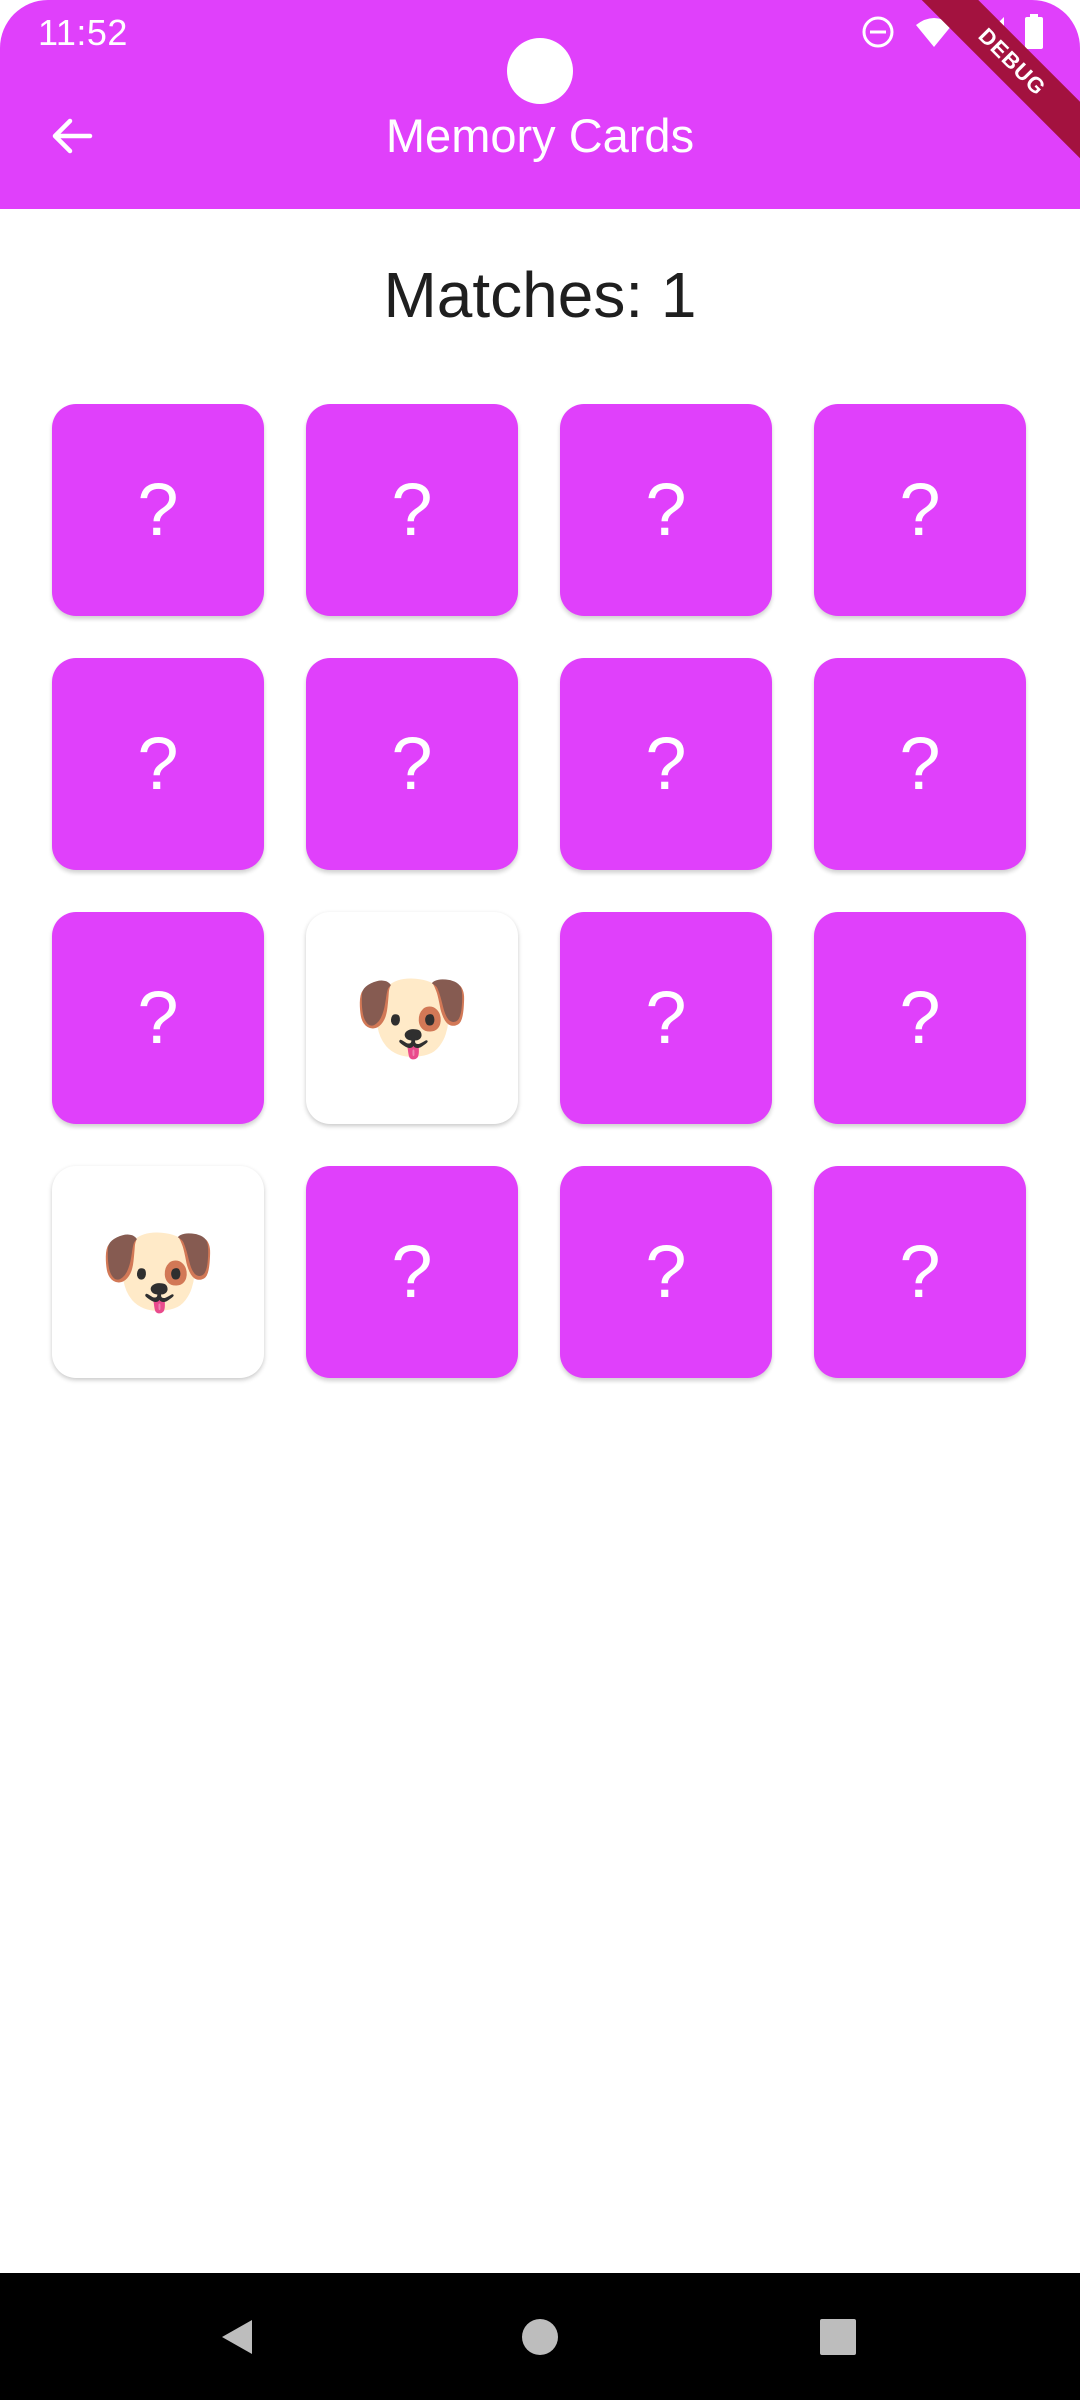  Describe the element at coordinates (878, 32) in the screenshot. I see `do-not-disturb-icon` at that location.